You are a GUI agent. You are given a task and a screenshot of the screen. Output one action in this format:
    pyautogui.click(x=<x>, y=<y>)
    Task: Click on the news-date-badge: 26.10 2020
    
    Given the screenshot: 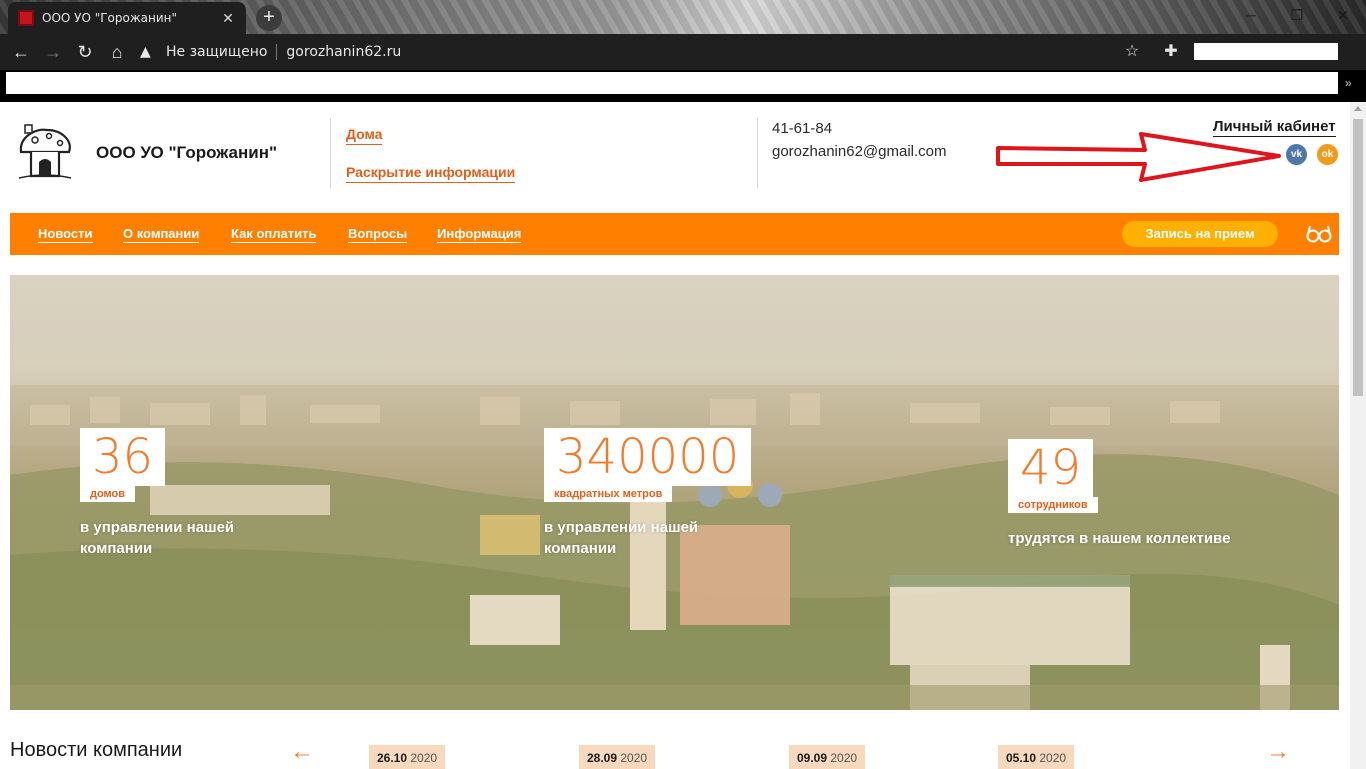 What is the action you would take?
    pyautogui.click(x=407, y=757)
    